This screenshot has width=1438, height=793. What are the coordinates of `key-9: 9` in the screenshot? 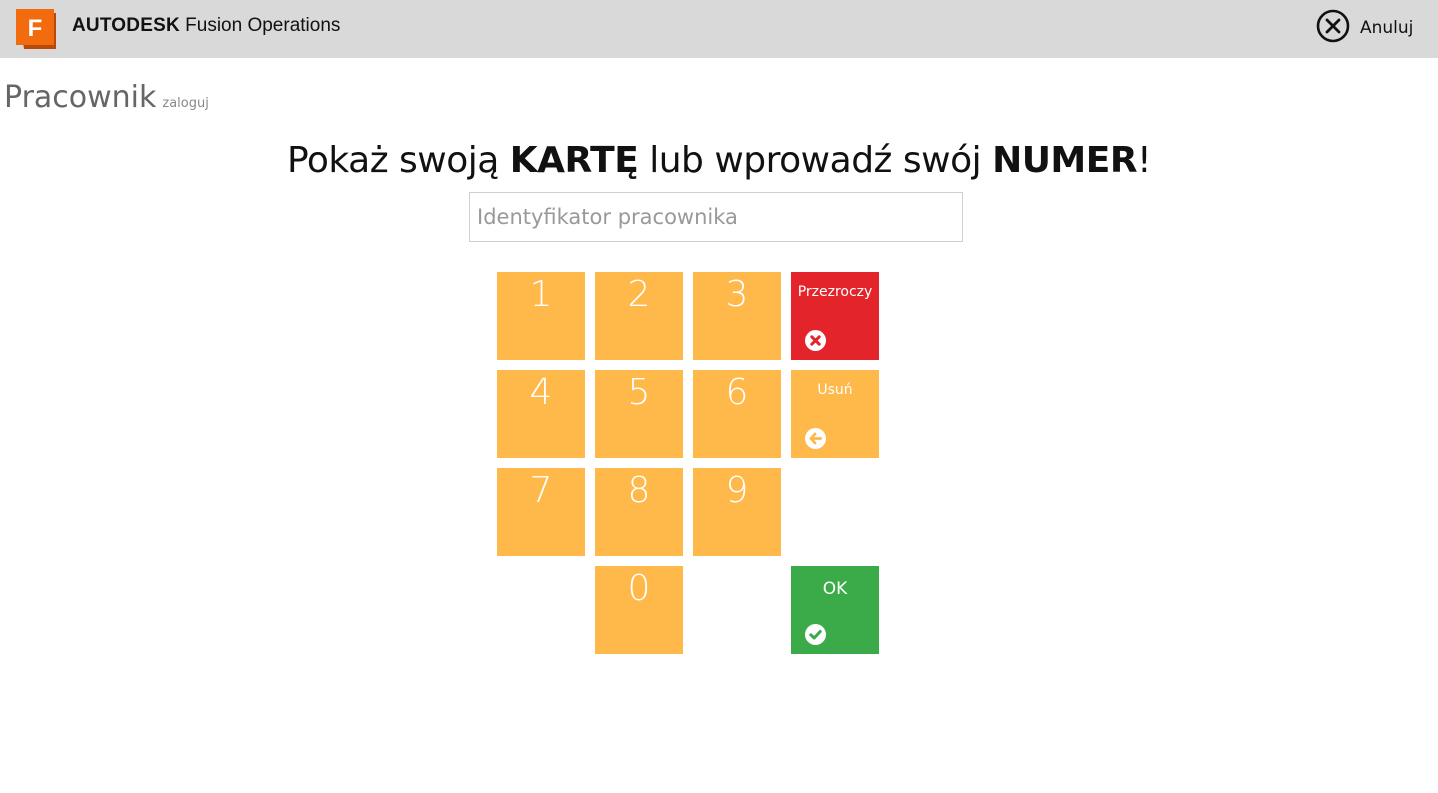 It's located at (737, 512).